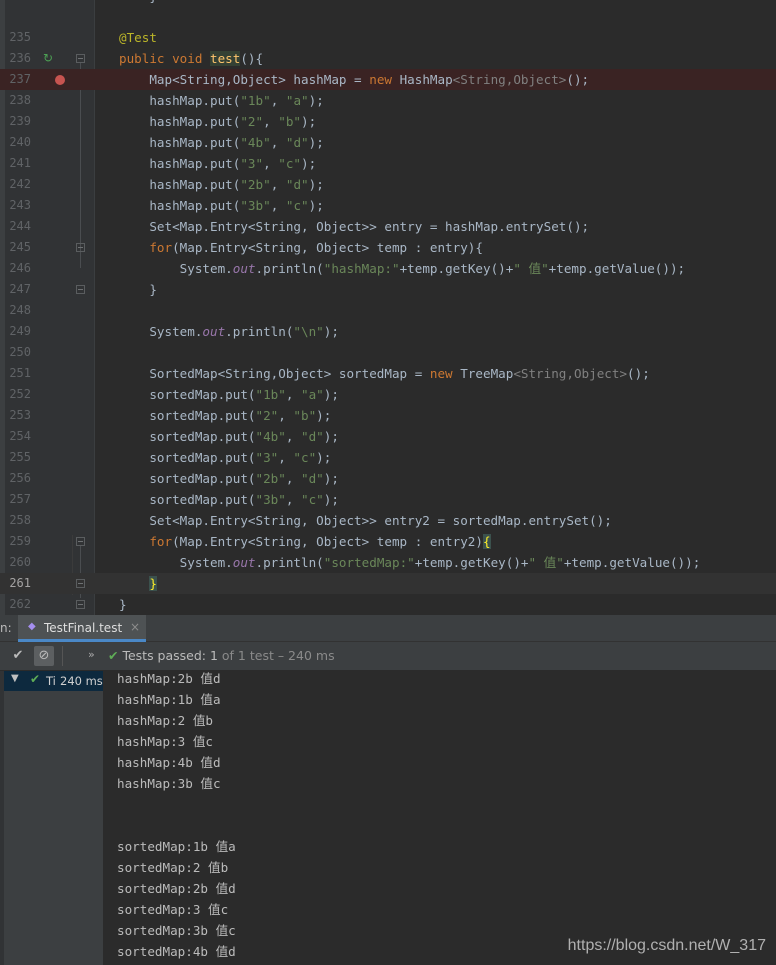 The height and width of the screenshot is (965, 776). I want to click on code-line: 248, so click(388, 310).